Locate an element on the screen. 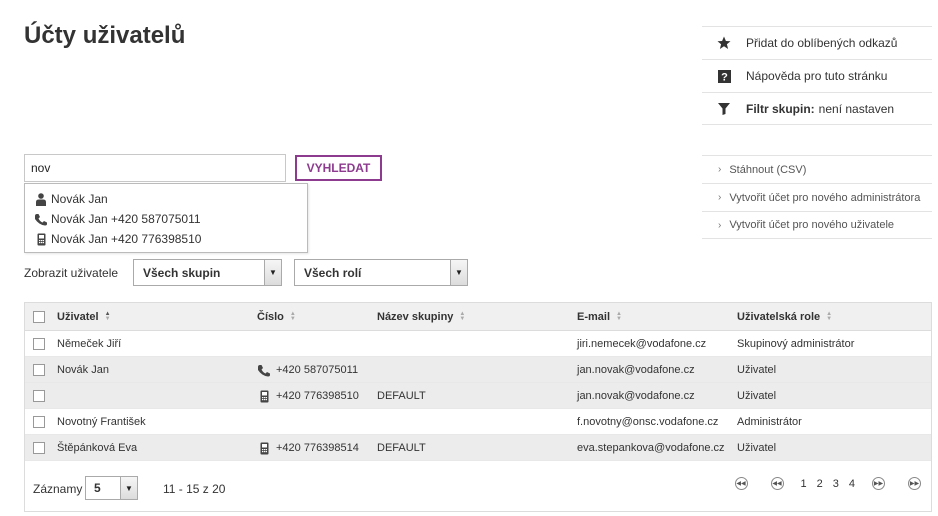 The width and height of the screenshot is (938, 516). column-header-user: Uživatel ▲ ▼ is located at coordinates (84, 317).